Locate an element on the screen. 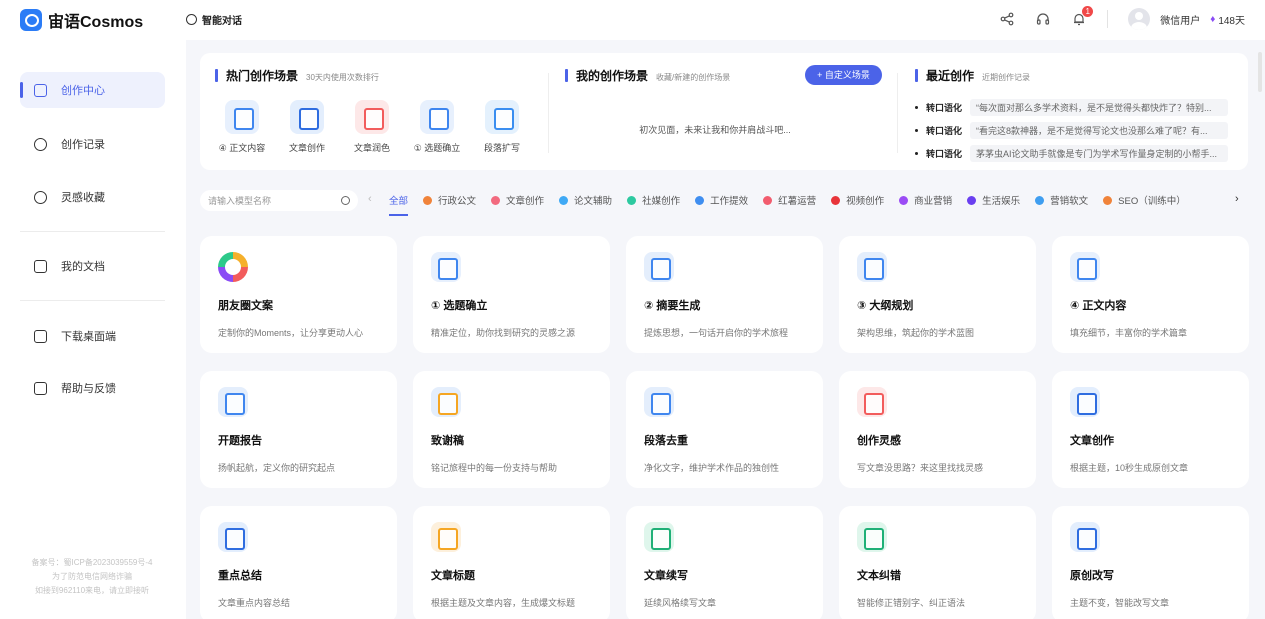  username: 微信用户 is located at coordinates (1180, 21).